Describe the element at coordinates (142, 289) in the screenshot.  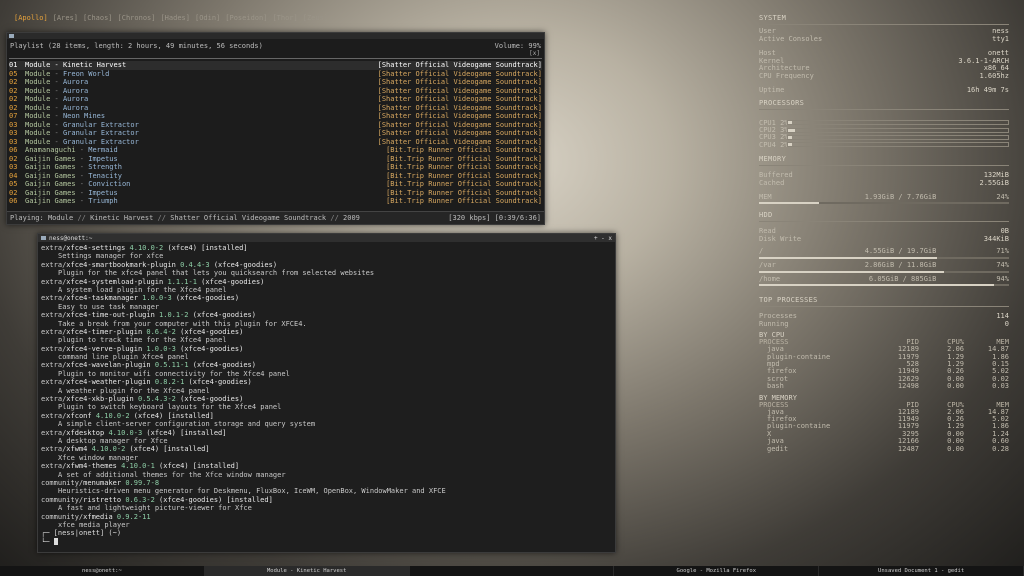
I see `package-description: A system load plugin for the Xfce4 panel` at that location.